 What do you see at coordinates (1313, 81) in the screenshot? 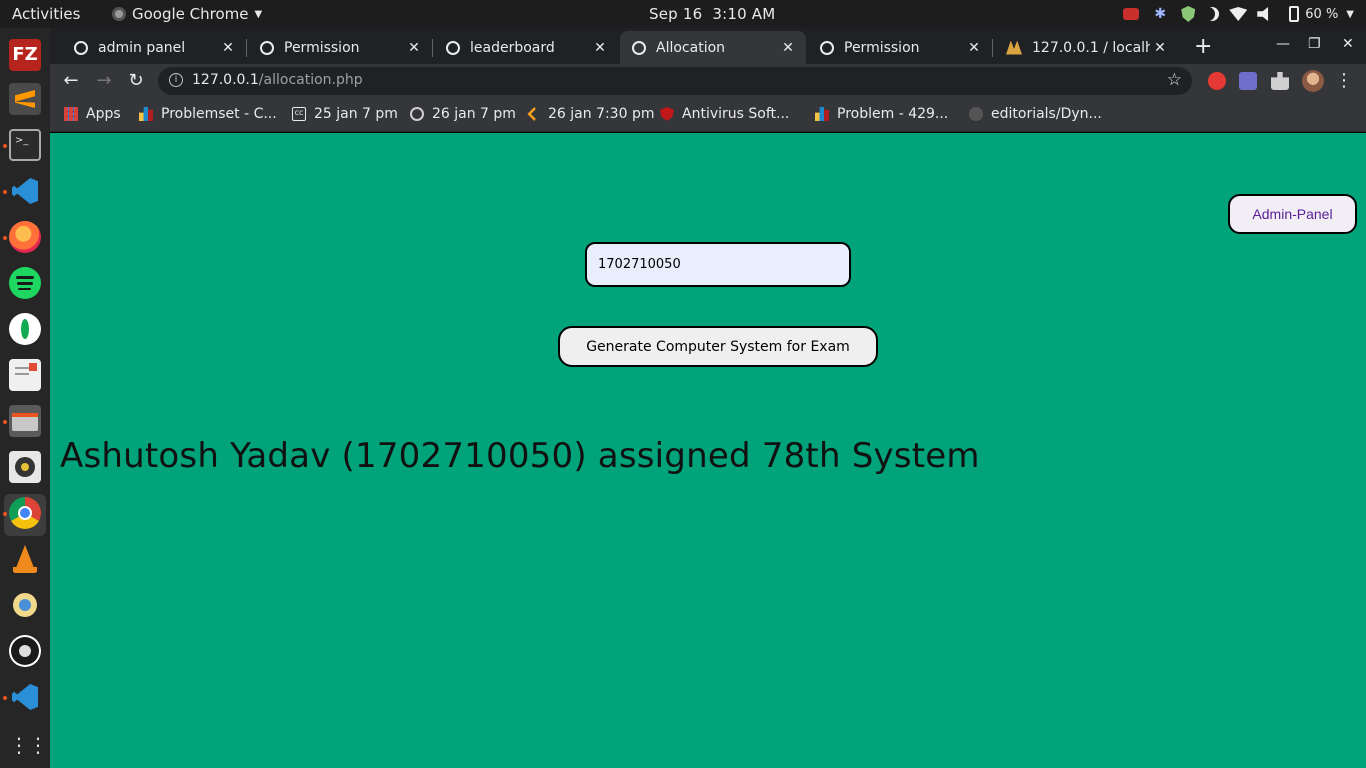
I see `profile-avatar` at bounding box center [1313, 81].